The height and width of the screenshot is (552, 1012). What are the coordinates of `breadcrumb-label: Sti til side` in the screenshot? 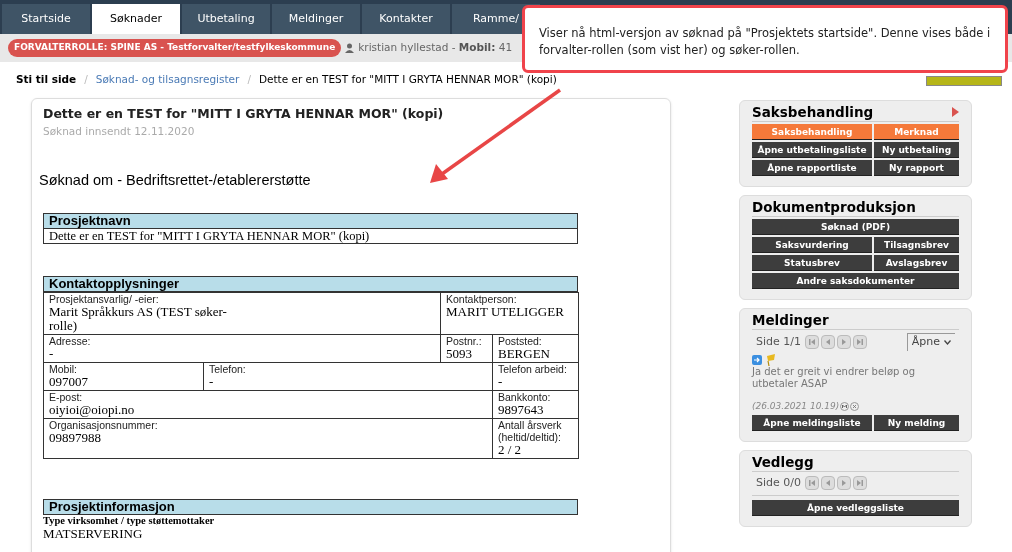 It's located at (46, 80).